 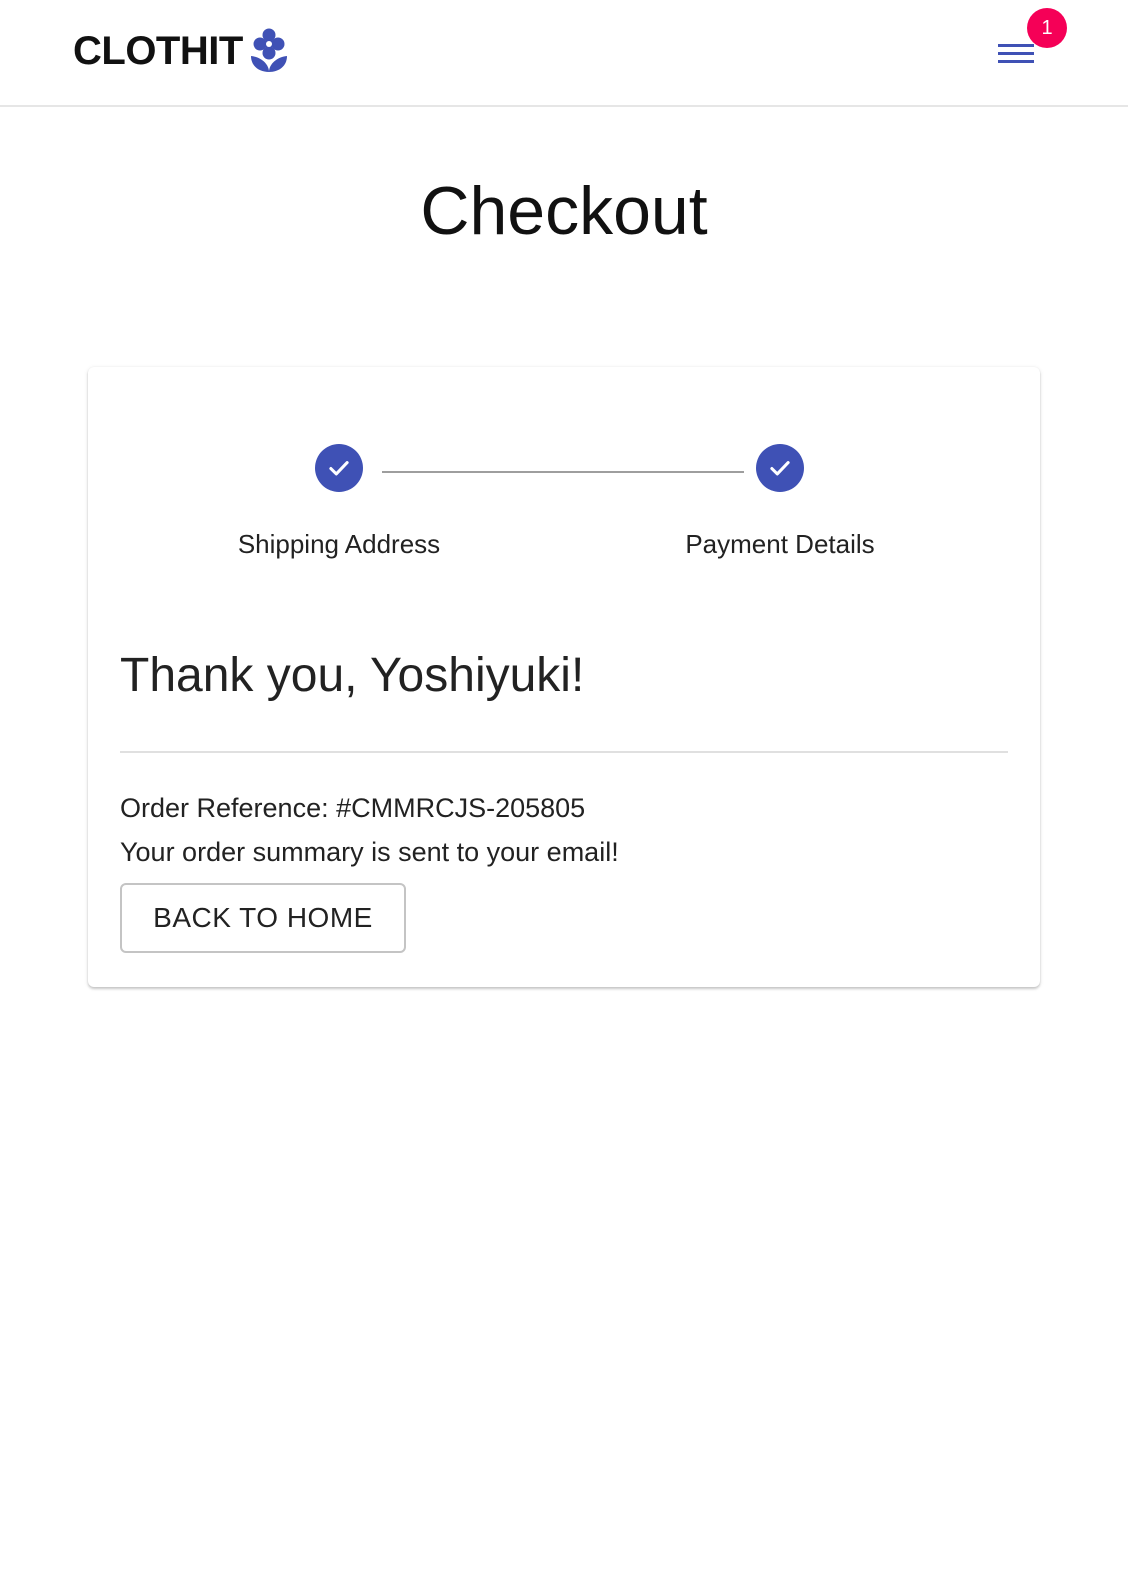 I want to click on order-reference: Order Reference: #CMMRCJS-205805, so click(x=353, y=808).